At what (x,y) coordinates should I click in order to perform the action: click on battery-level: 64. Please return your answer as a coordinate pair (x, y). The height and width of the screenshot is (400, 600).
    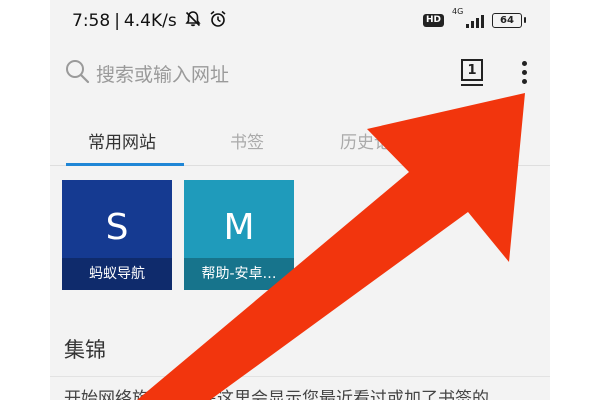
    Looking at the image, I should click on (507, 20).